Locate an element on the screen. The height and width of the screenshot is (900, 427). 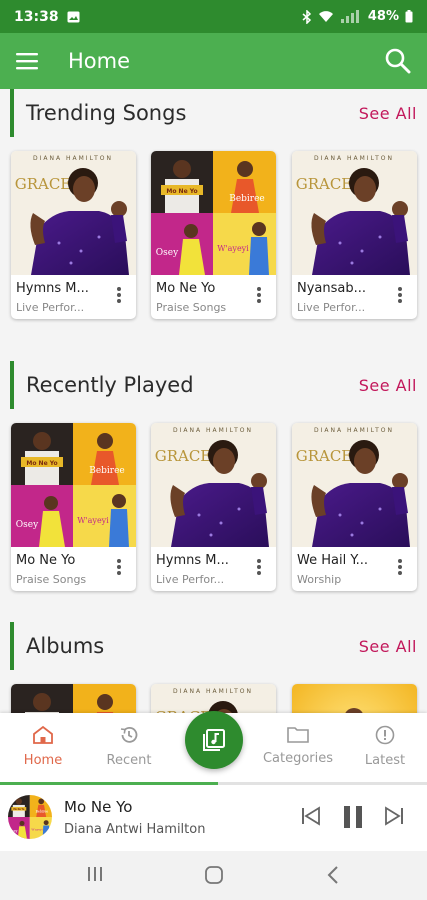
now-playing-artwork: Mo Ne Yo Bebiree Osey W'ayeyi is located at coordinates (30, 817).